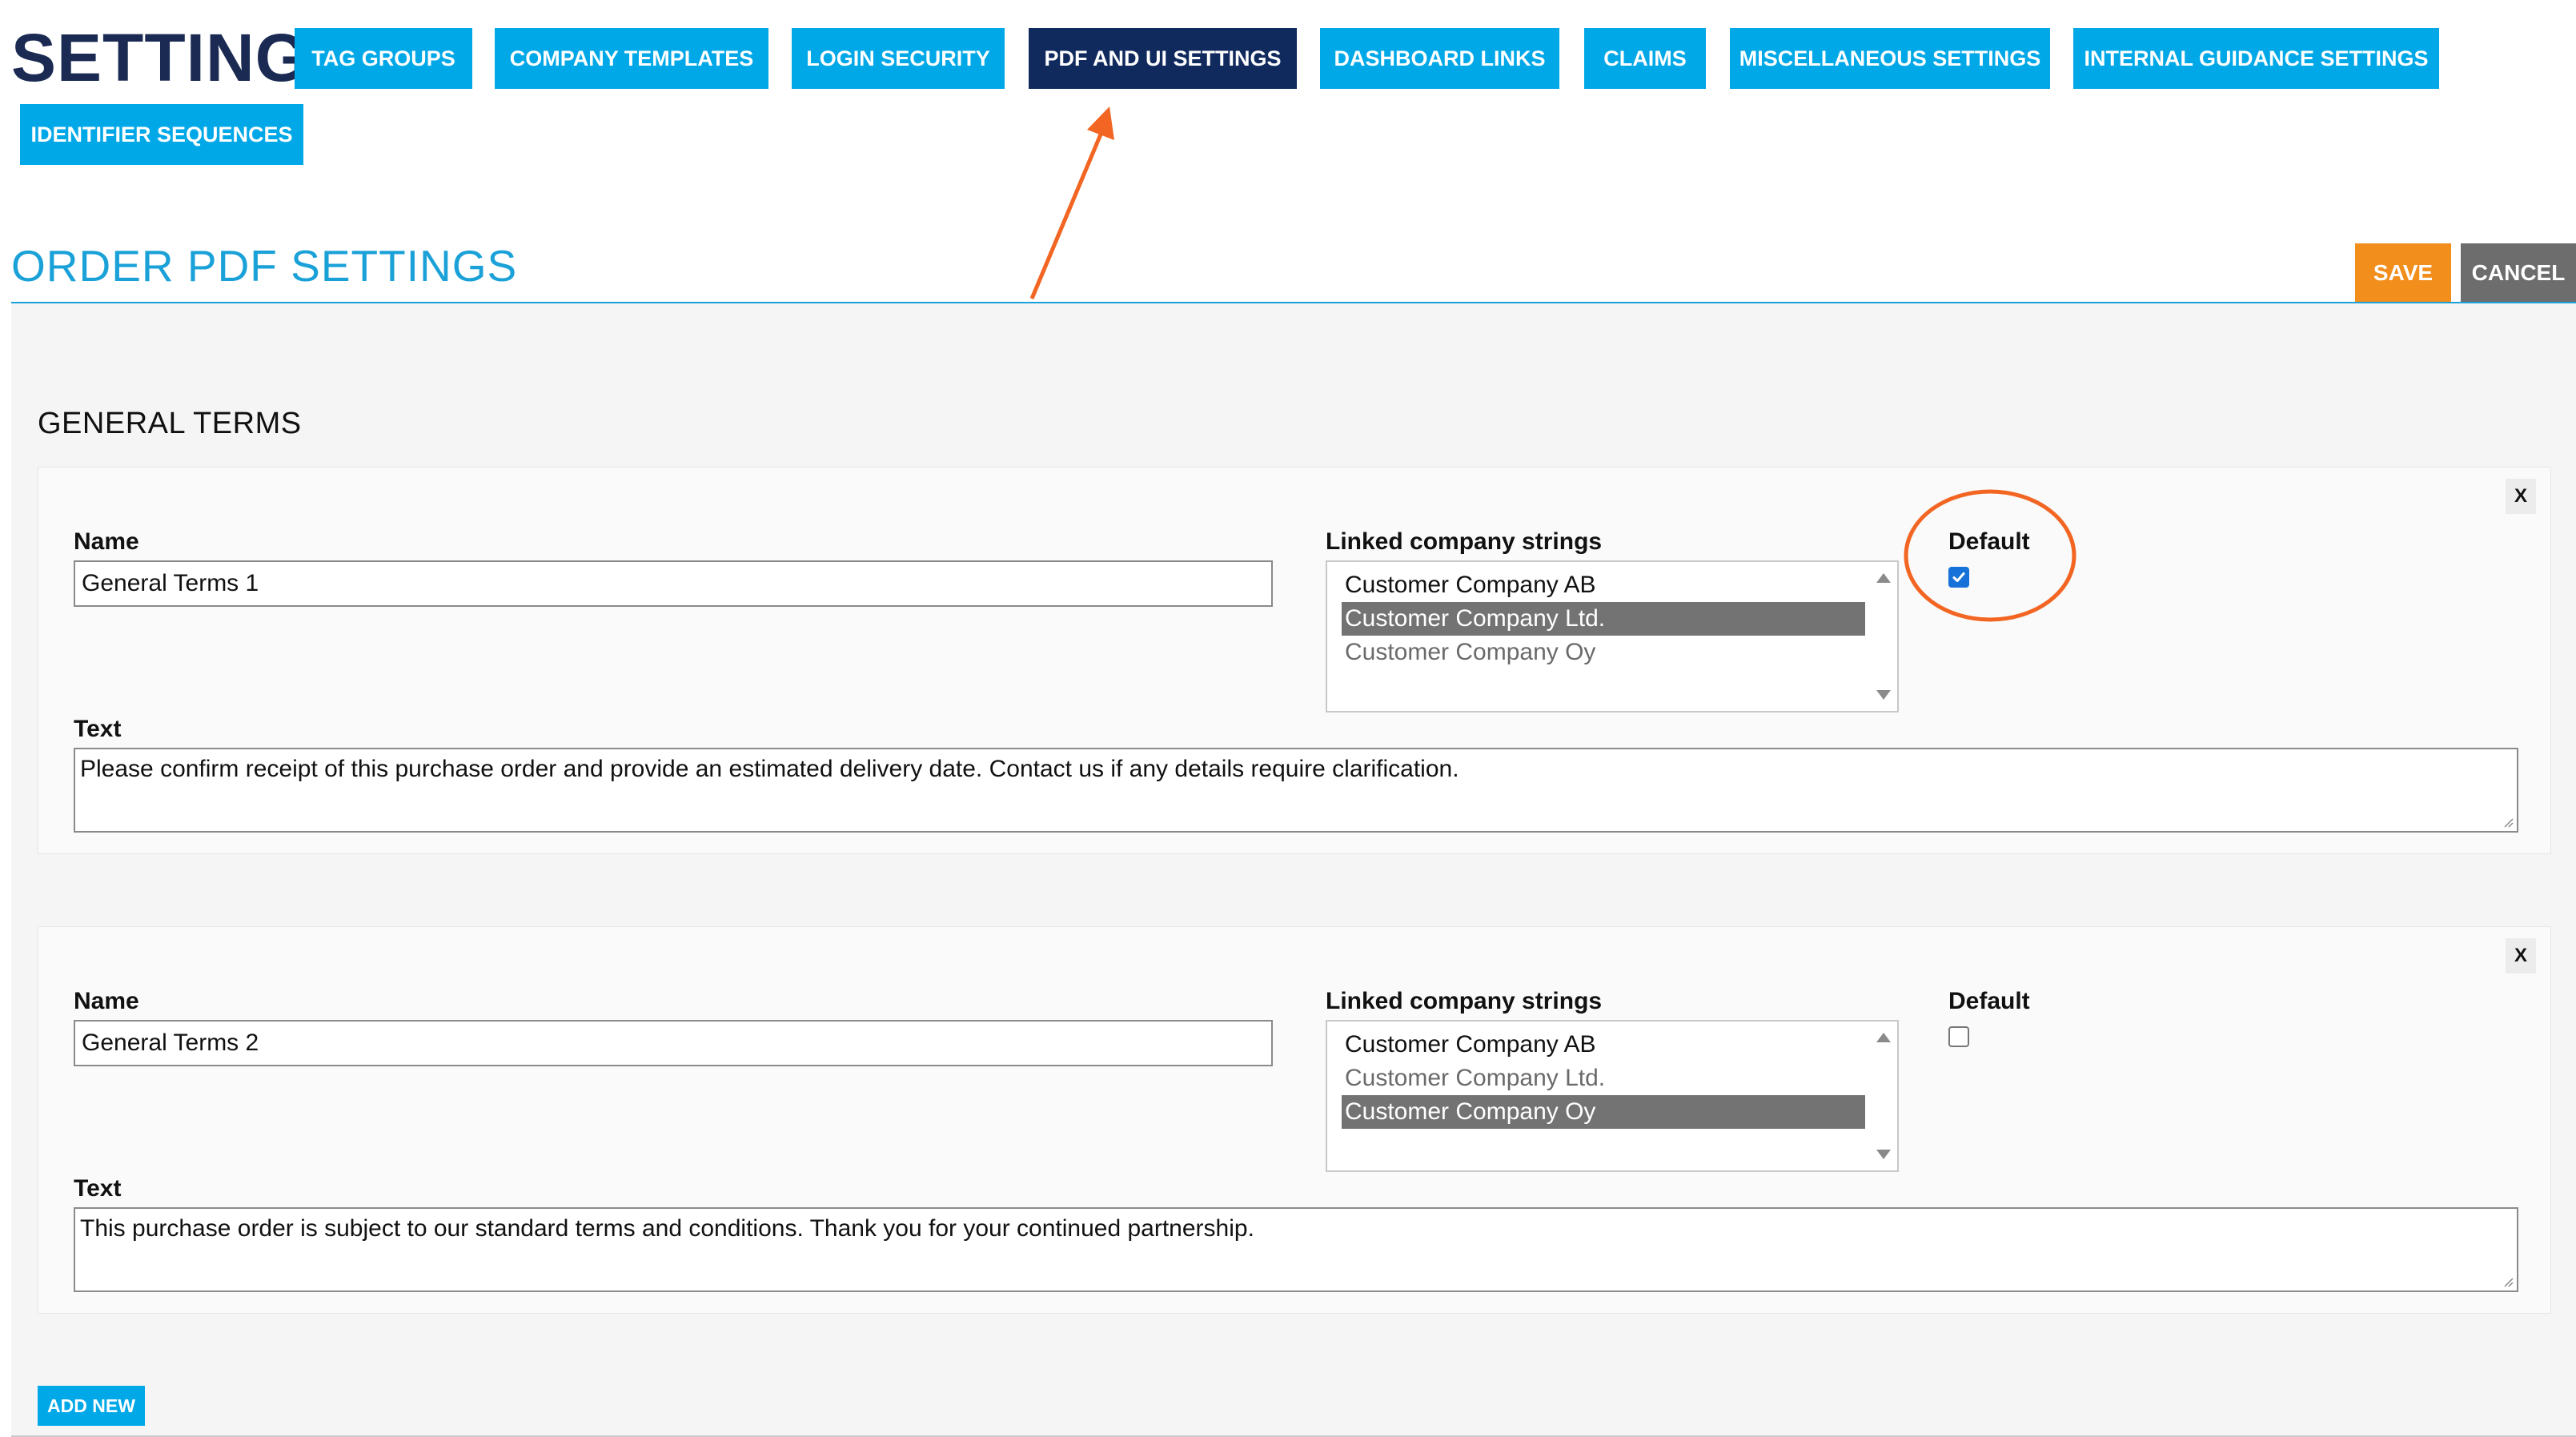 This screenshot has height=1437, width=2576. I want to click on annotation-arrow-line, so click(1067, 214).